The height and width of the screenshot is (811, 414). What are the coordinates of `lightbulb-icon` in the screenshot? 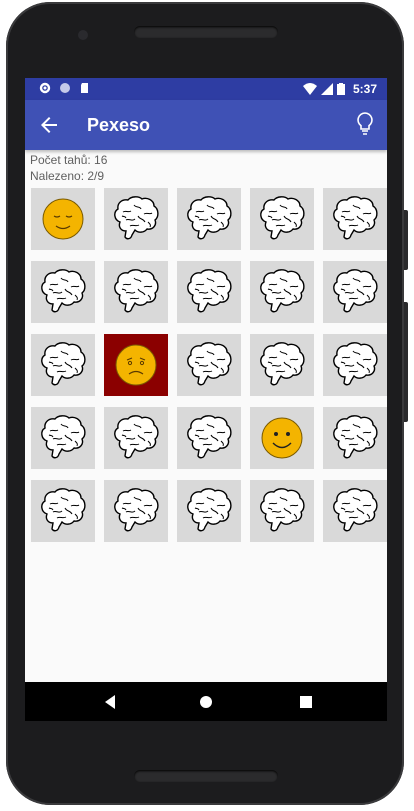 It's located at (365, 124).